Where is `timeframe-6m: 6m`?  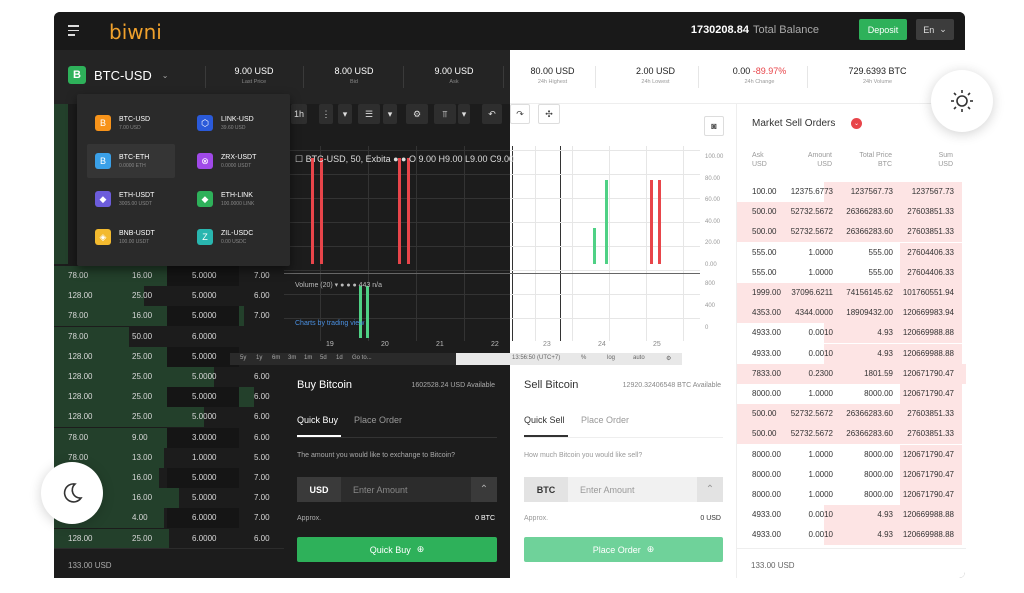 timeframe-6m: 6m is located at coordinates (276, 358).